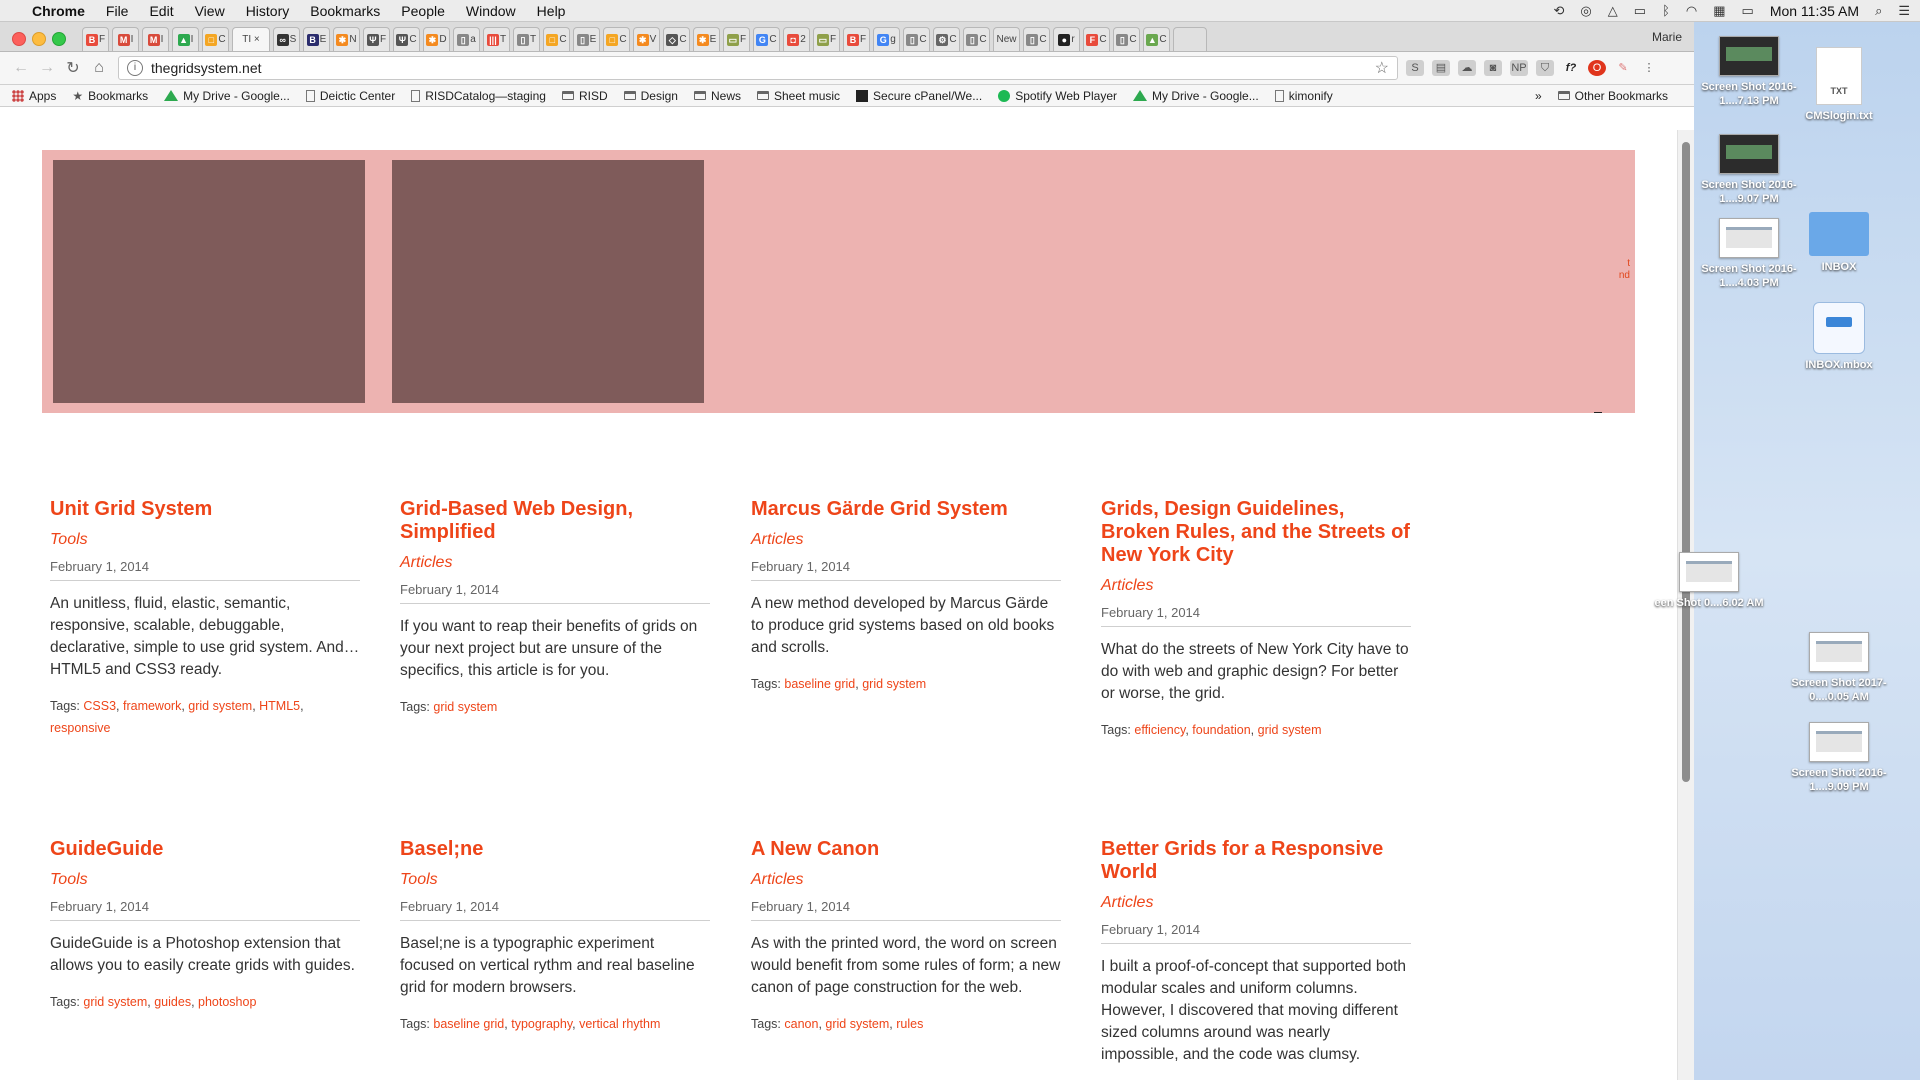 This screenshot has width=1920, height=1080. What do you see at coordinates (1666, 10) in the screenshot?
I see `bluetooth-icon: ᛒ` at bounding box center [1666, 10].